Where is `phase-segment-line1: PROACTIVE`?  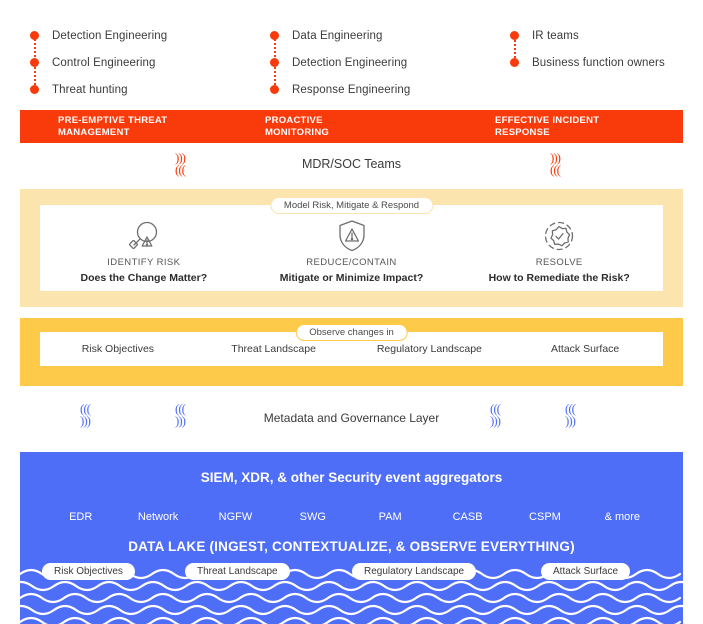
phase-segment-line1: PROACTIVE is located at coordinates (294, 120).